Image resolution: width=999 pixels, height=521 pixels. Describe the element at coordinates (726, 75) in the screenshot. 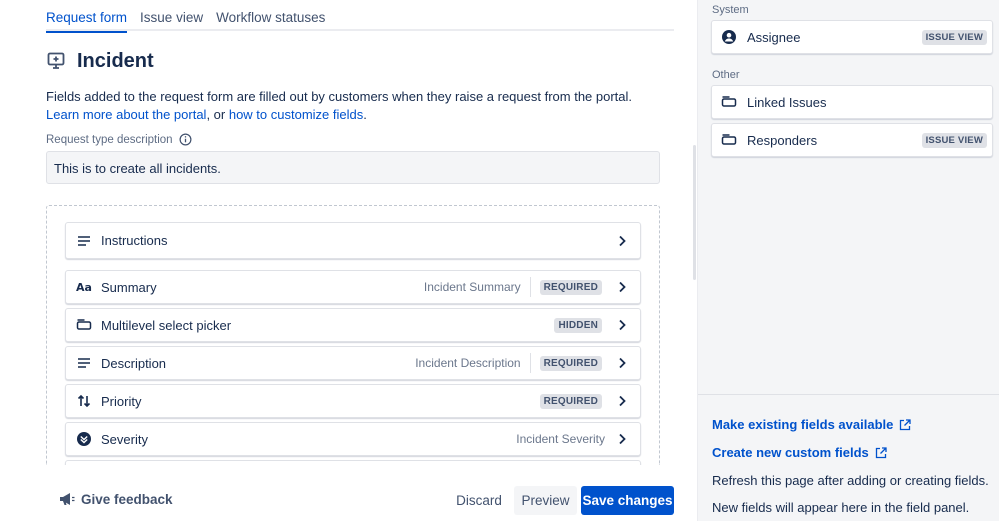

I see `group-label-other: Other` at that location.